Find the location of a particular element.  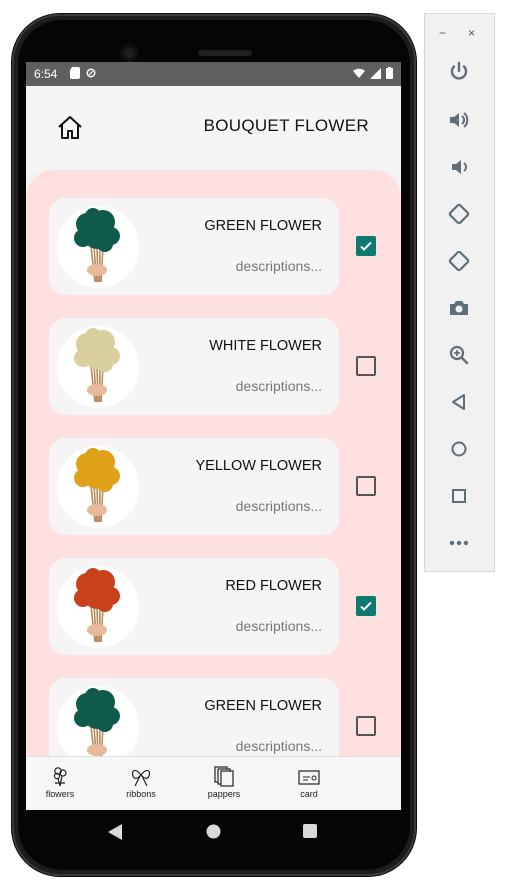

nav-item-ribbons: ribbons is located at coordinates (141, 782).